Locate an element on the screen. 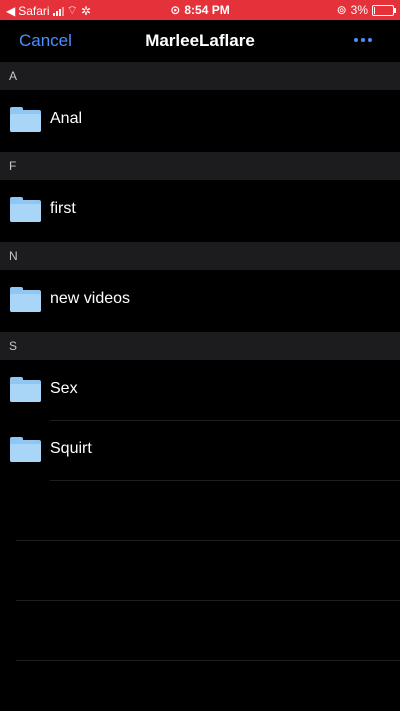 This screenshot has height=711, width=400. folder-name: Anal is located at coordinates (66, 118).